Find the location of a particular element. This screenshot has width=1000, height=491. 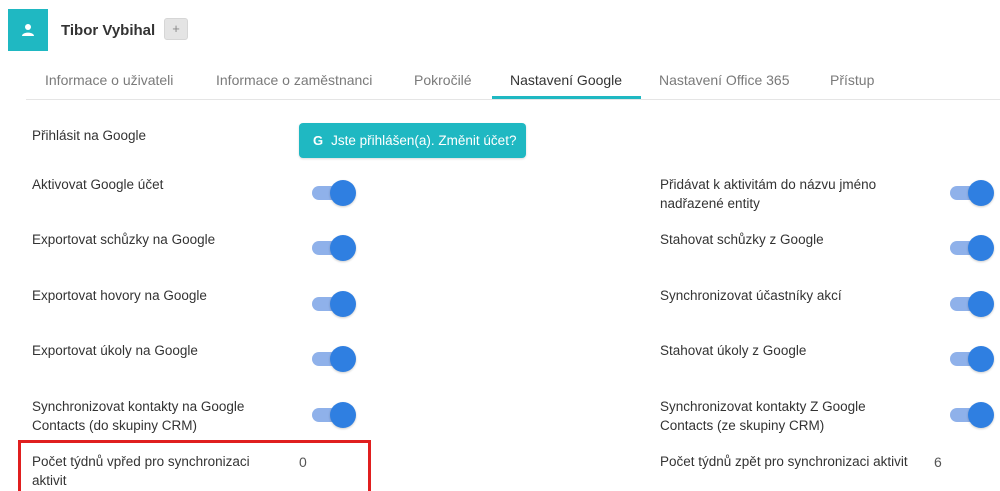

tab-access: Přístup is located at coordinates (852, 80).